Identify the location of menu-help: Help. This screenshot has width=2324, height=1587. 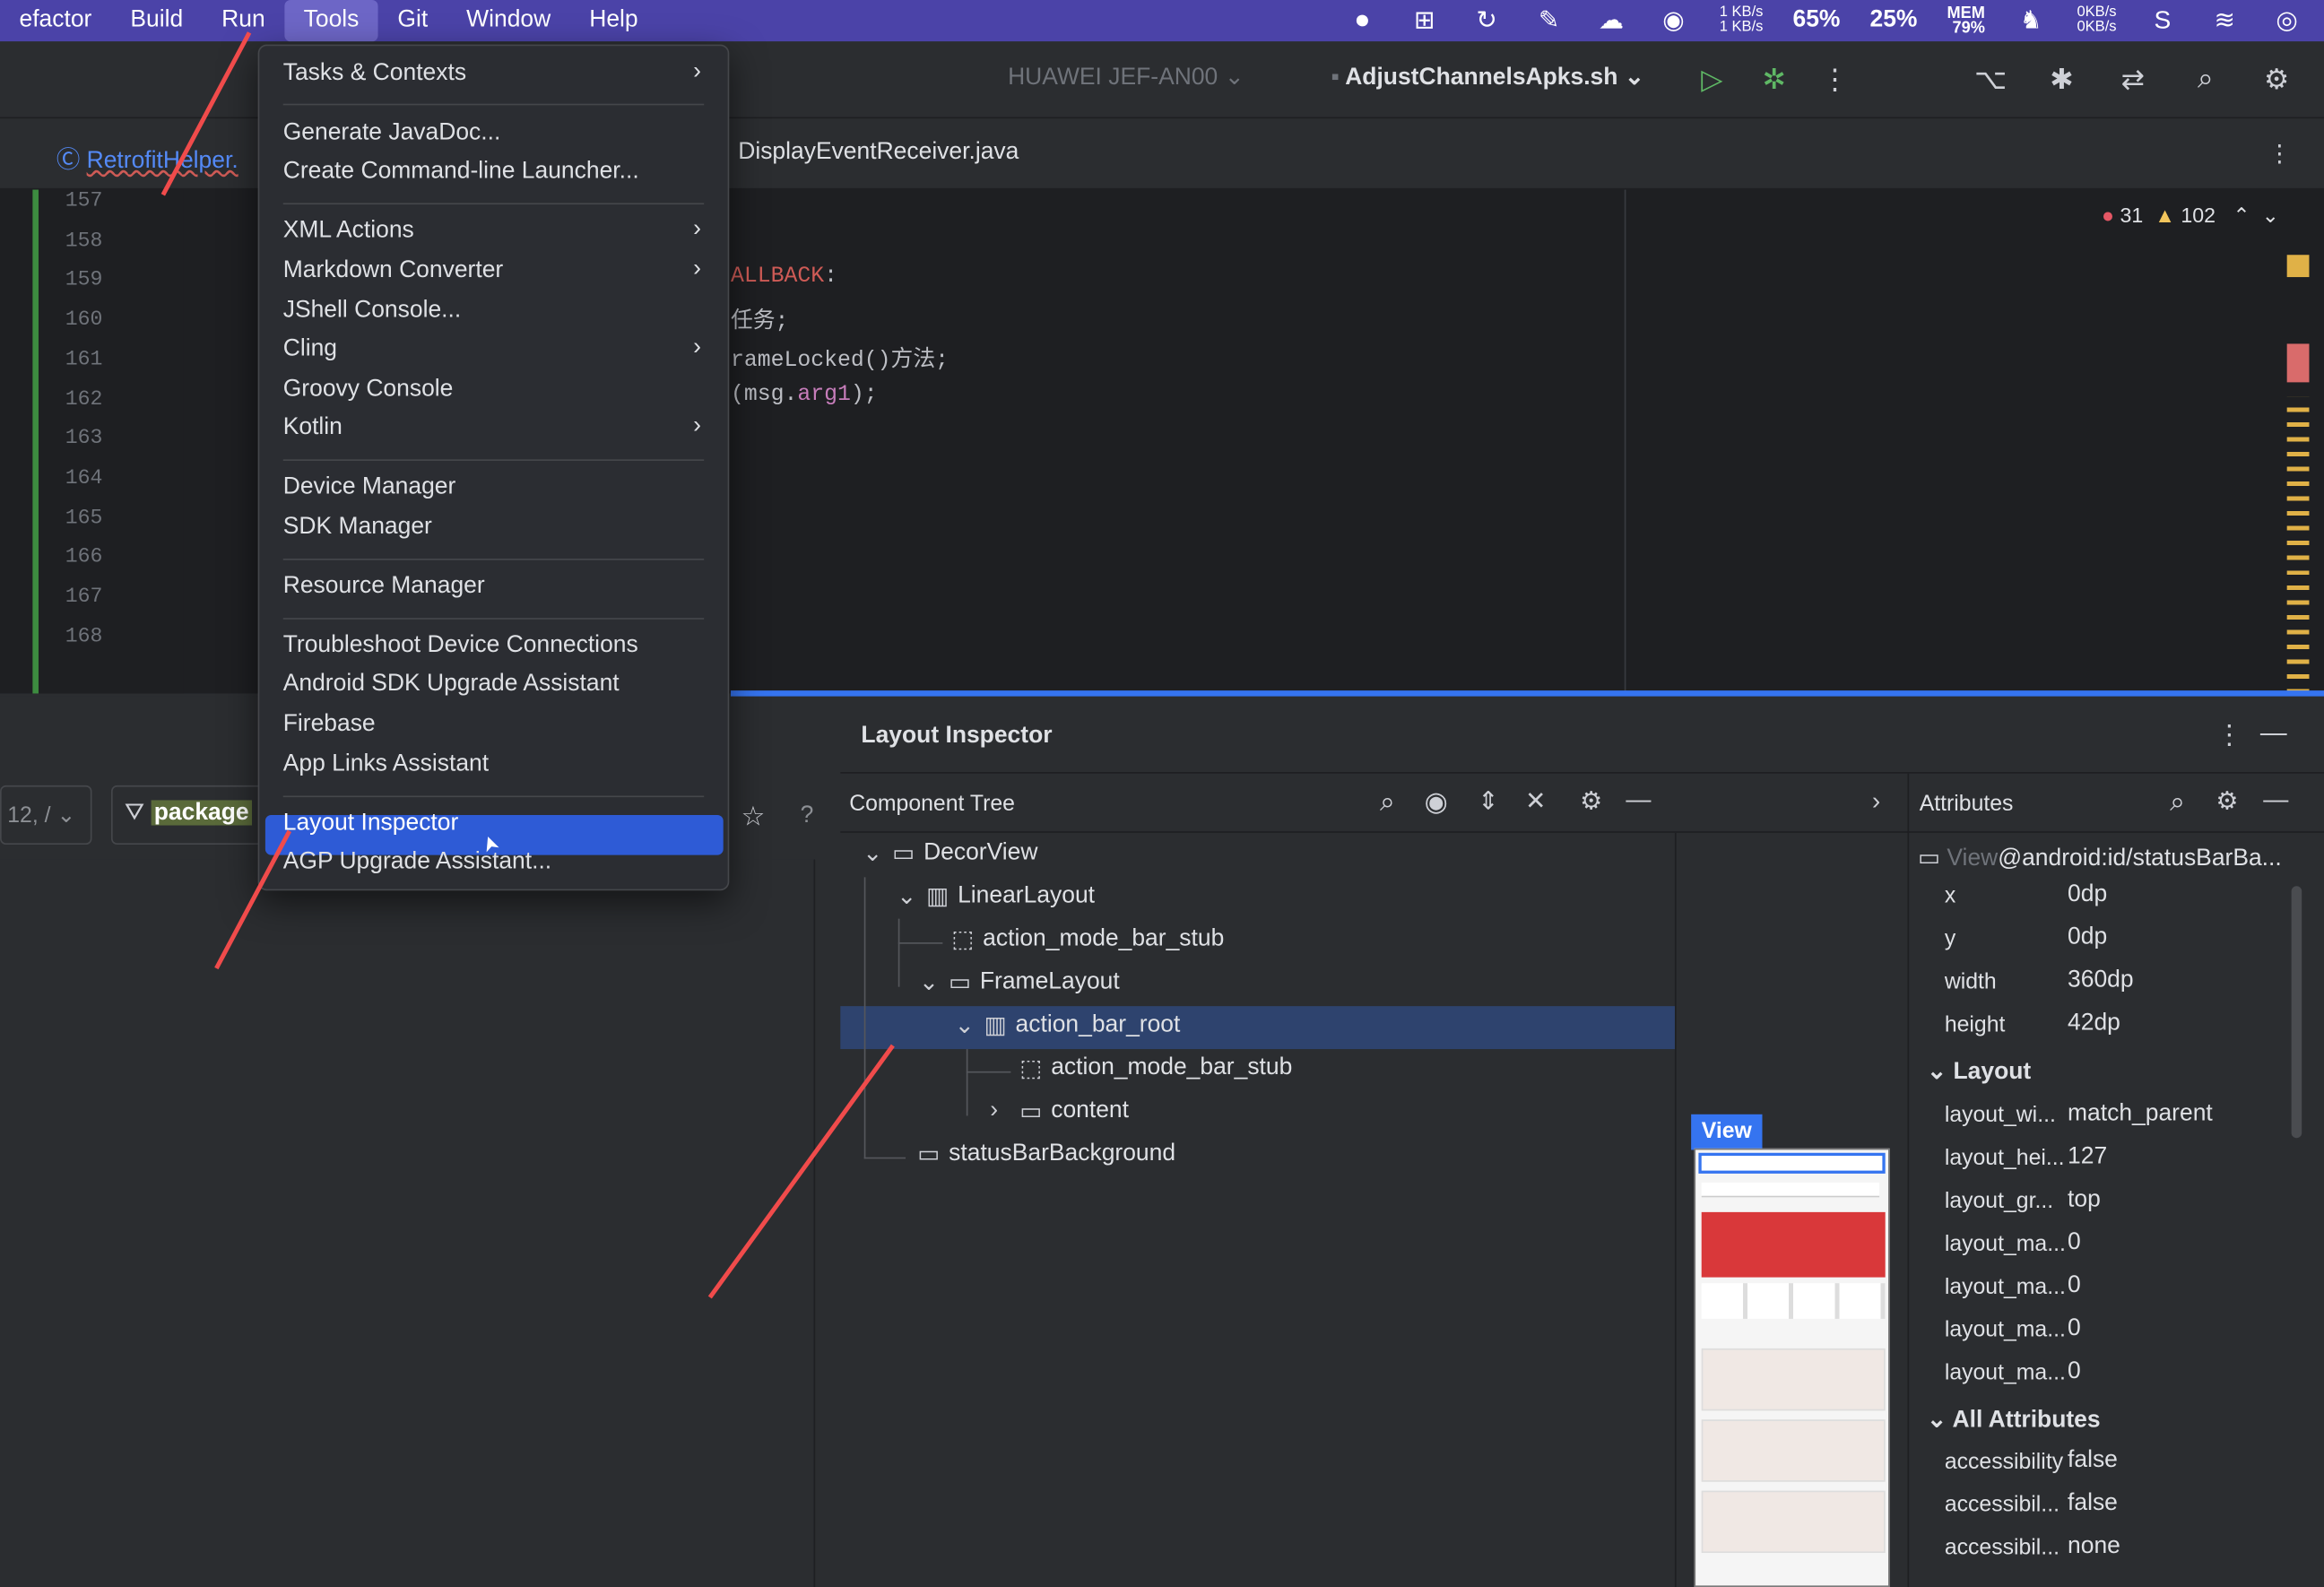
(613, 20).